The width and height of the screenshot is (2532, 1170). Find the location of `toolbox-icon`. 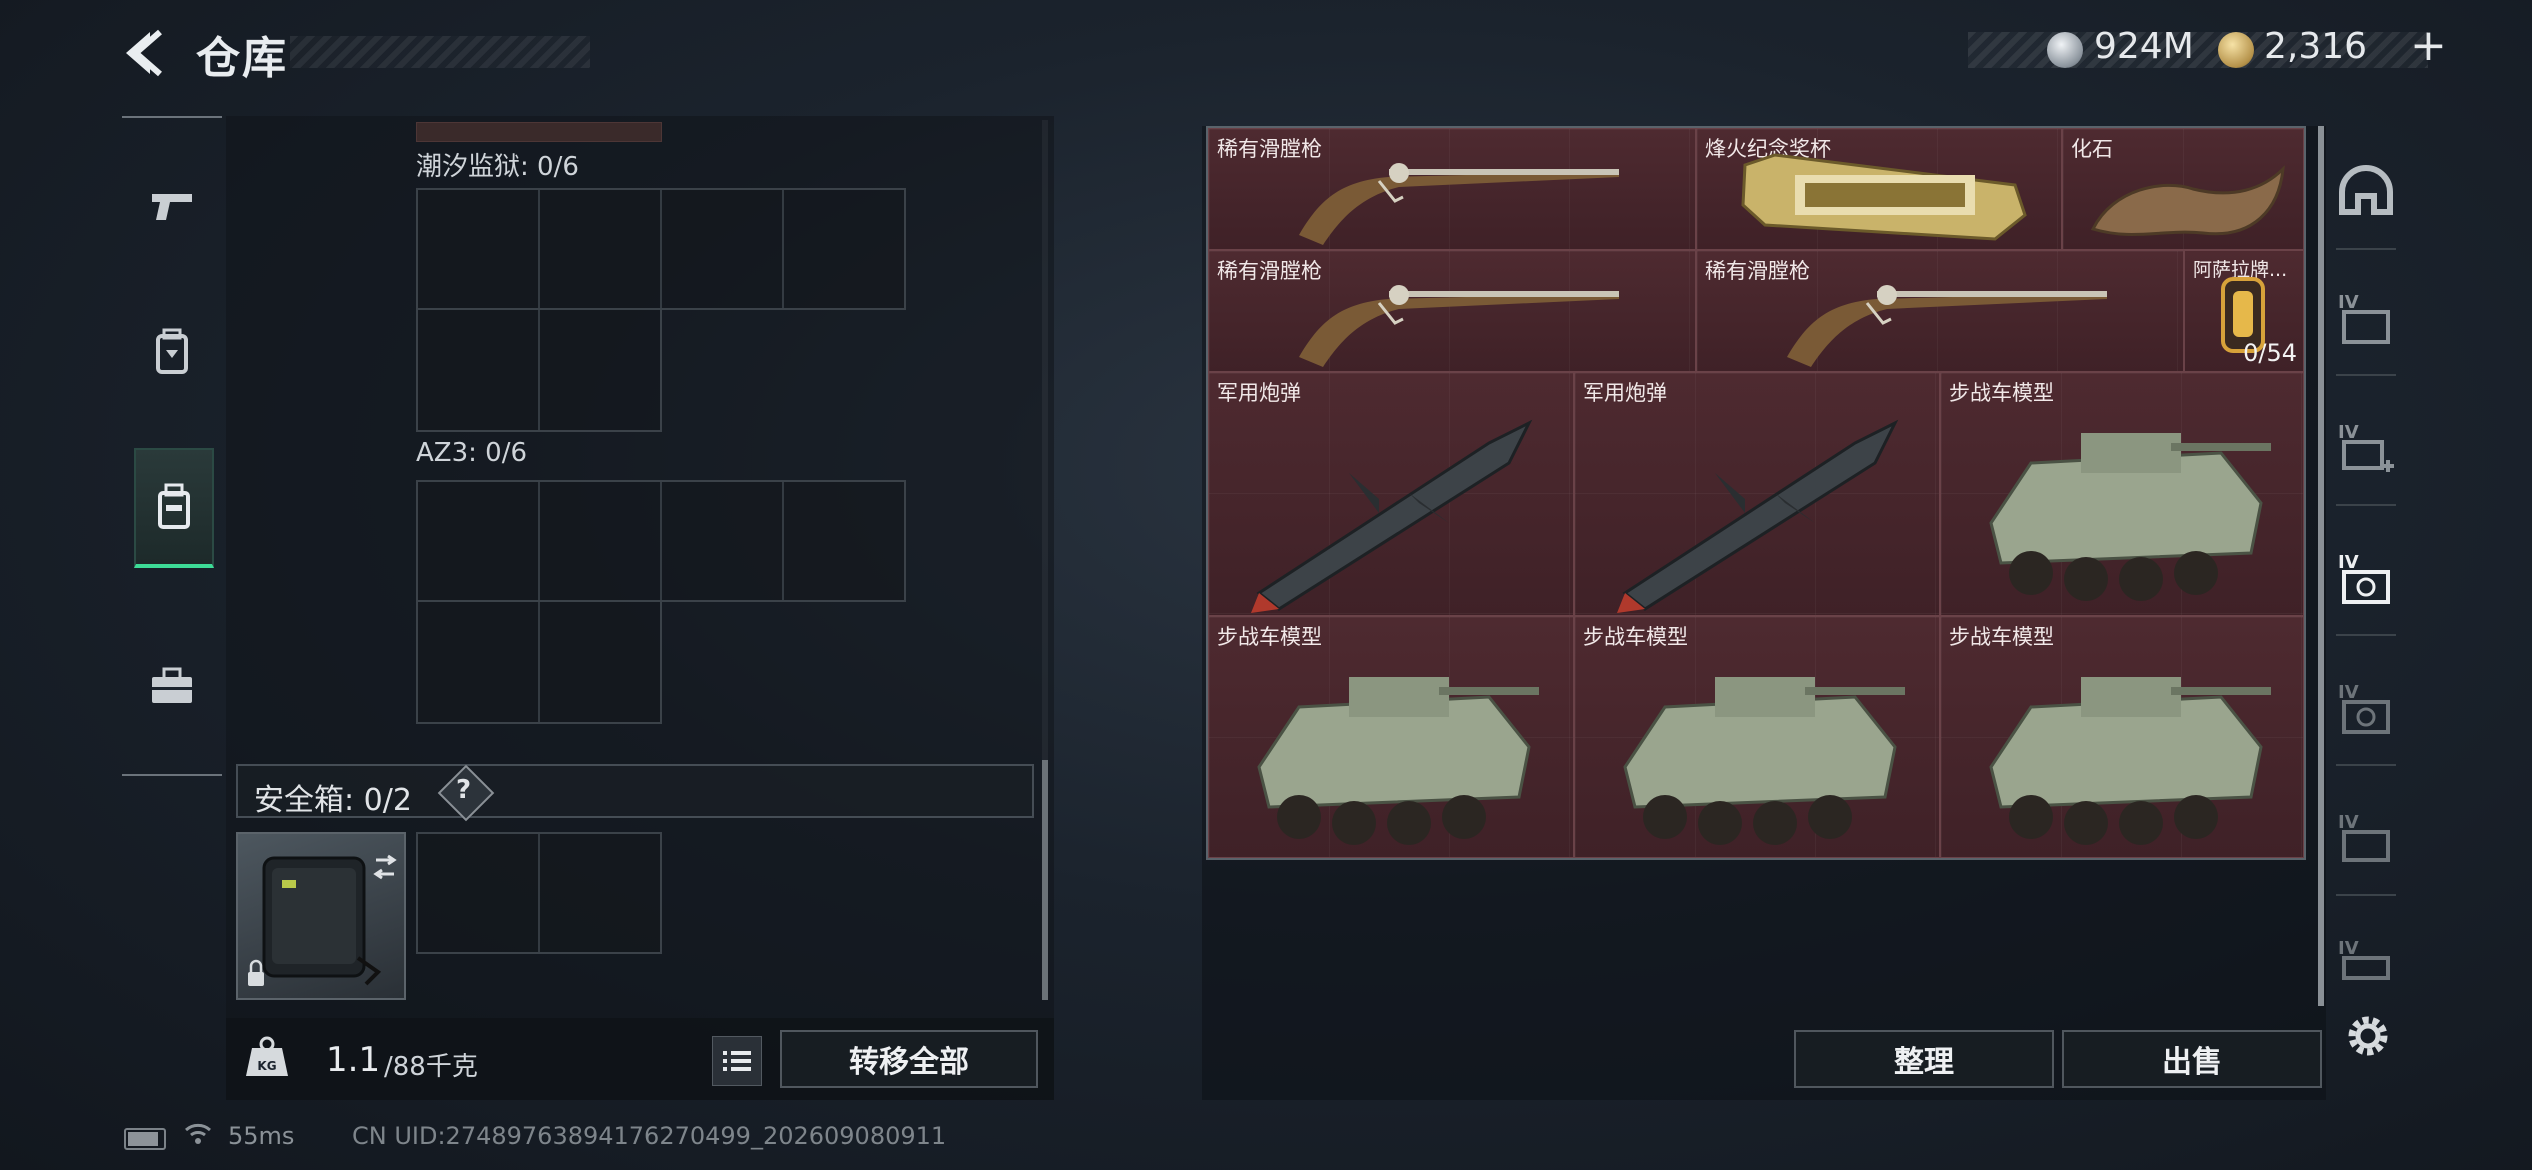

toolbox-icon is located at coordinates (172, 685).